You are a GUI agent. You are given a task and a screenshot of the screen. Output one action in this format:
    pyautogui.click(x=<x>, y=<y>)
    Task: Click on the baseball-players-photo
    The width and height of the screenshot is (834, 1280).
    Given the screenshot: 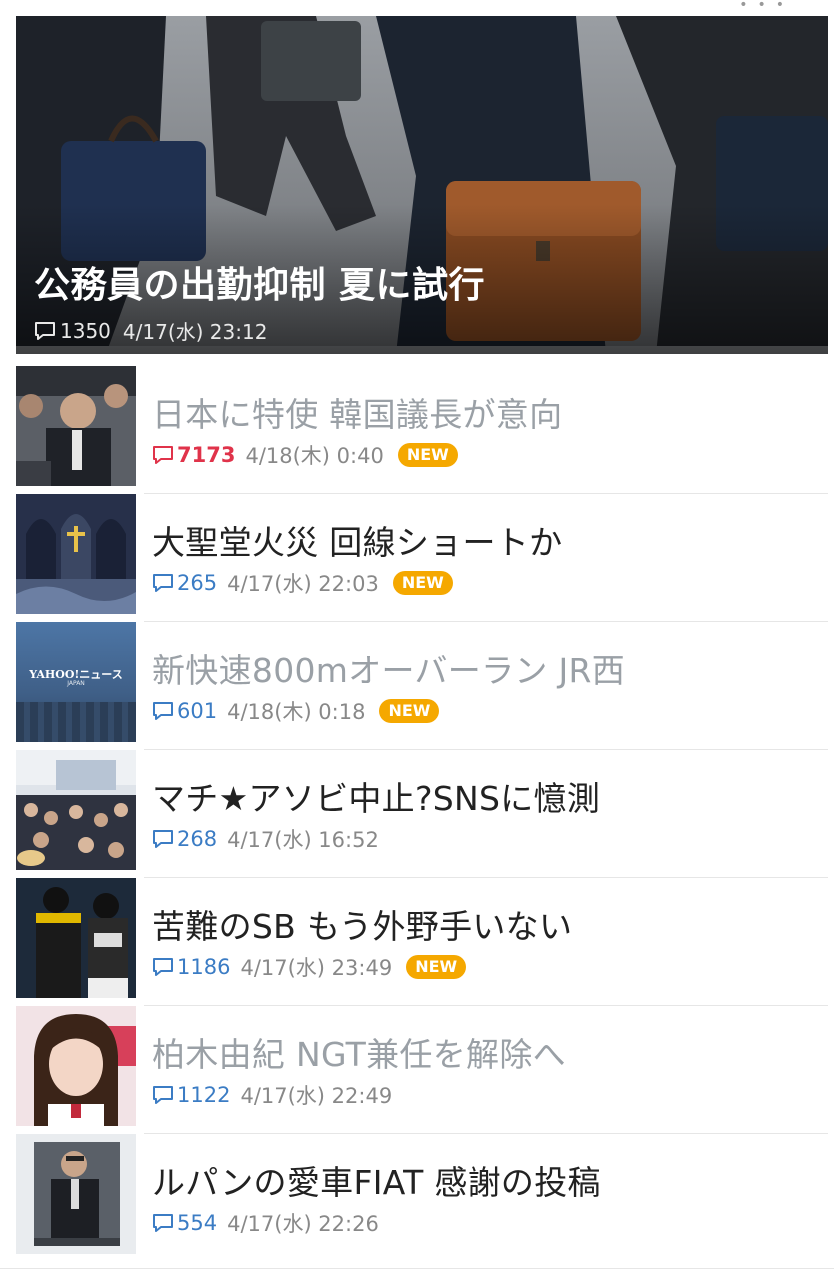 What is the action you would take?
    pyautogui.click(x=76, y=938)
    